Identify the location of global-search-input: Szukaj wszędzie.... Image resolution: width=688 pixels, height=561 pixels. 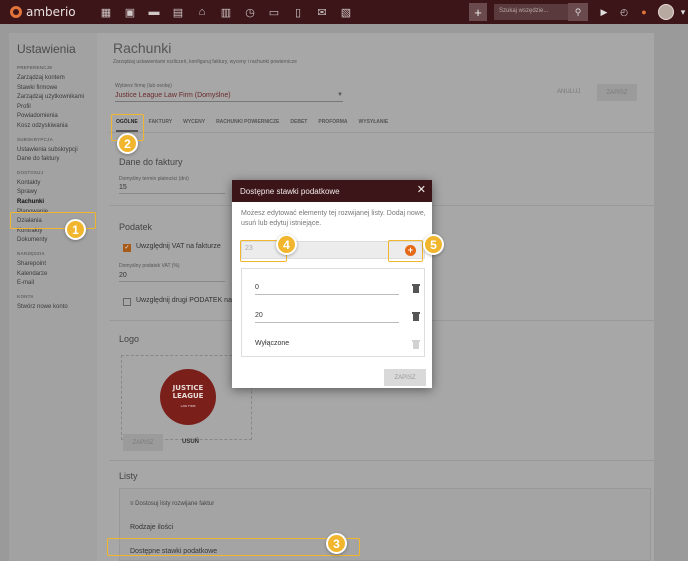
(531, 12).